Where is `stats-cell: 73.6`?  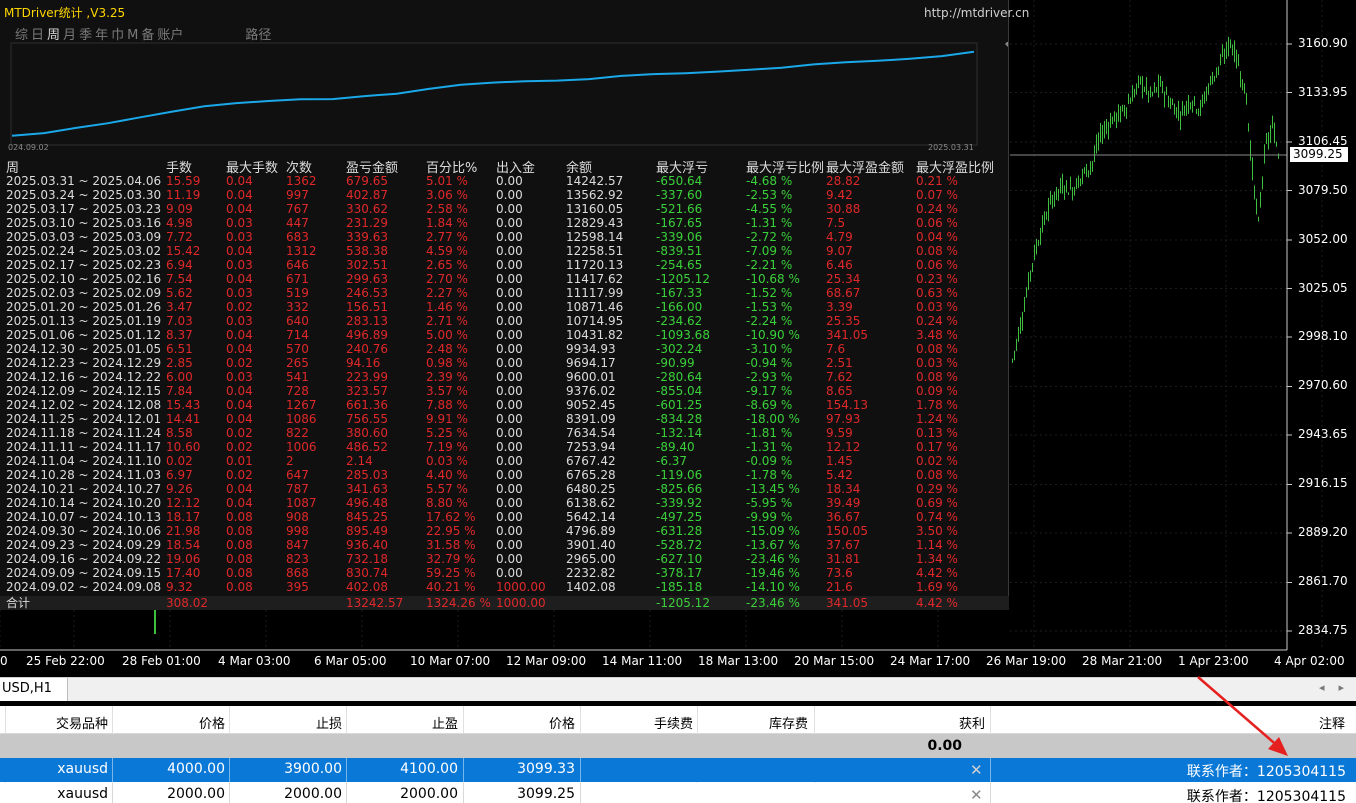 stats-cell: 73.6 is located at coordinates (839, 573).